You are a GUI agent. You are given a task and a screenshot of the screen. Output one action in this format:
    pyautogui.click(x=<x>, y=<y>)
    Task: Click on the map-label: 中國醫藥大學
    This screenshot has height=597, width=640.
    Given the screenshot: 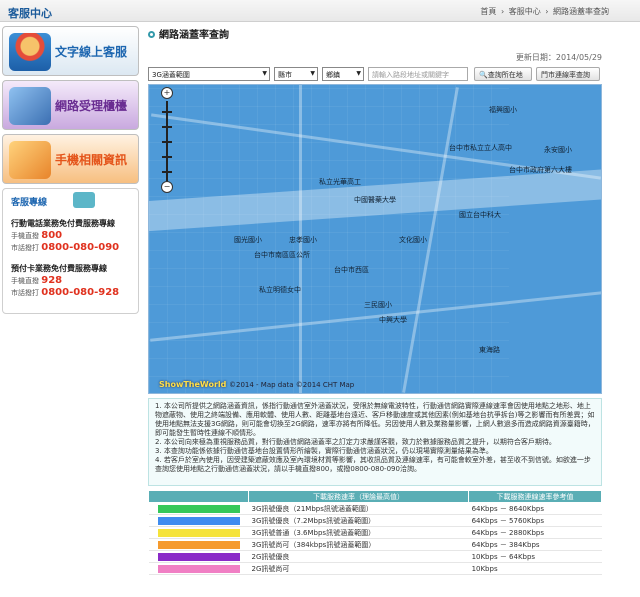 What is the action you would take?
    pyautogui.click(x=375, y=200)
    